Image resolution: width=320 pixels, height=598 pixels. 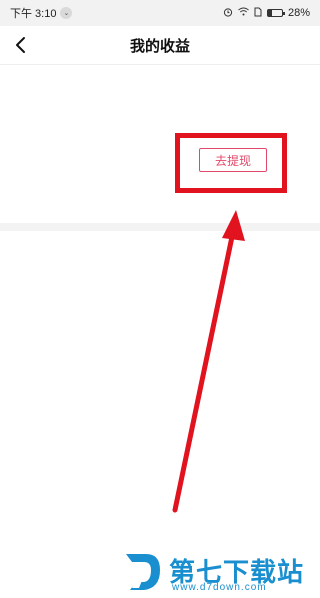 I want to click on d7-logo-icon, so click(x=143, y=572).